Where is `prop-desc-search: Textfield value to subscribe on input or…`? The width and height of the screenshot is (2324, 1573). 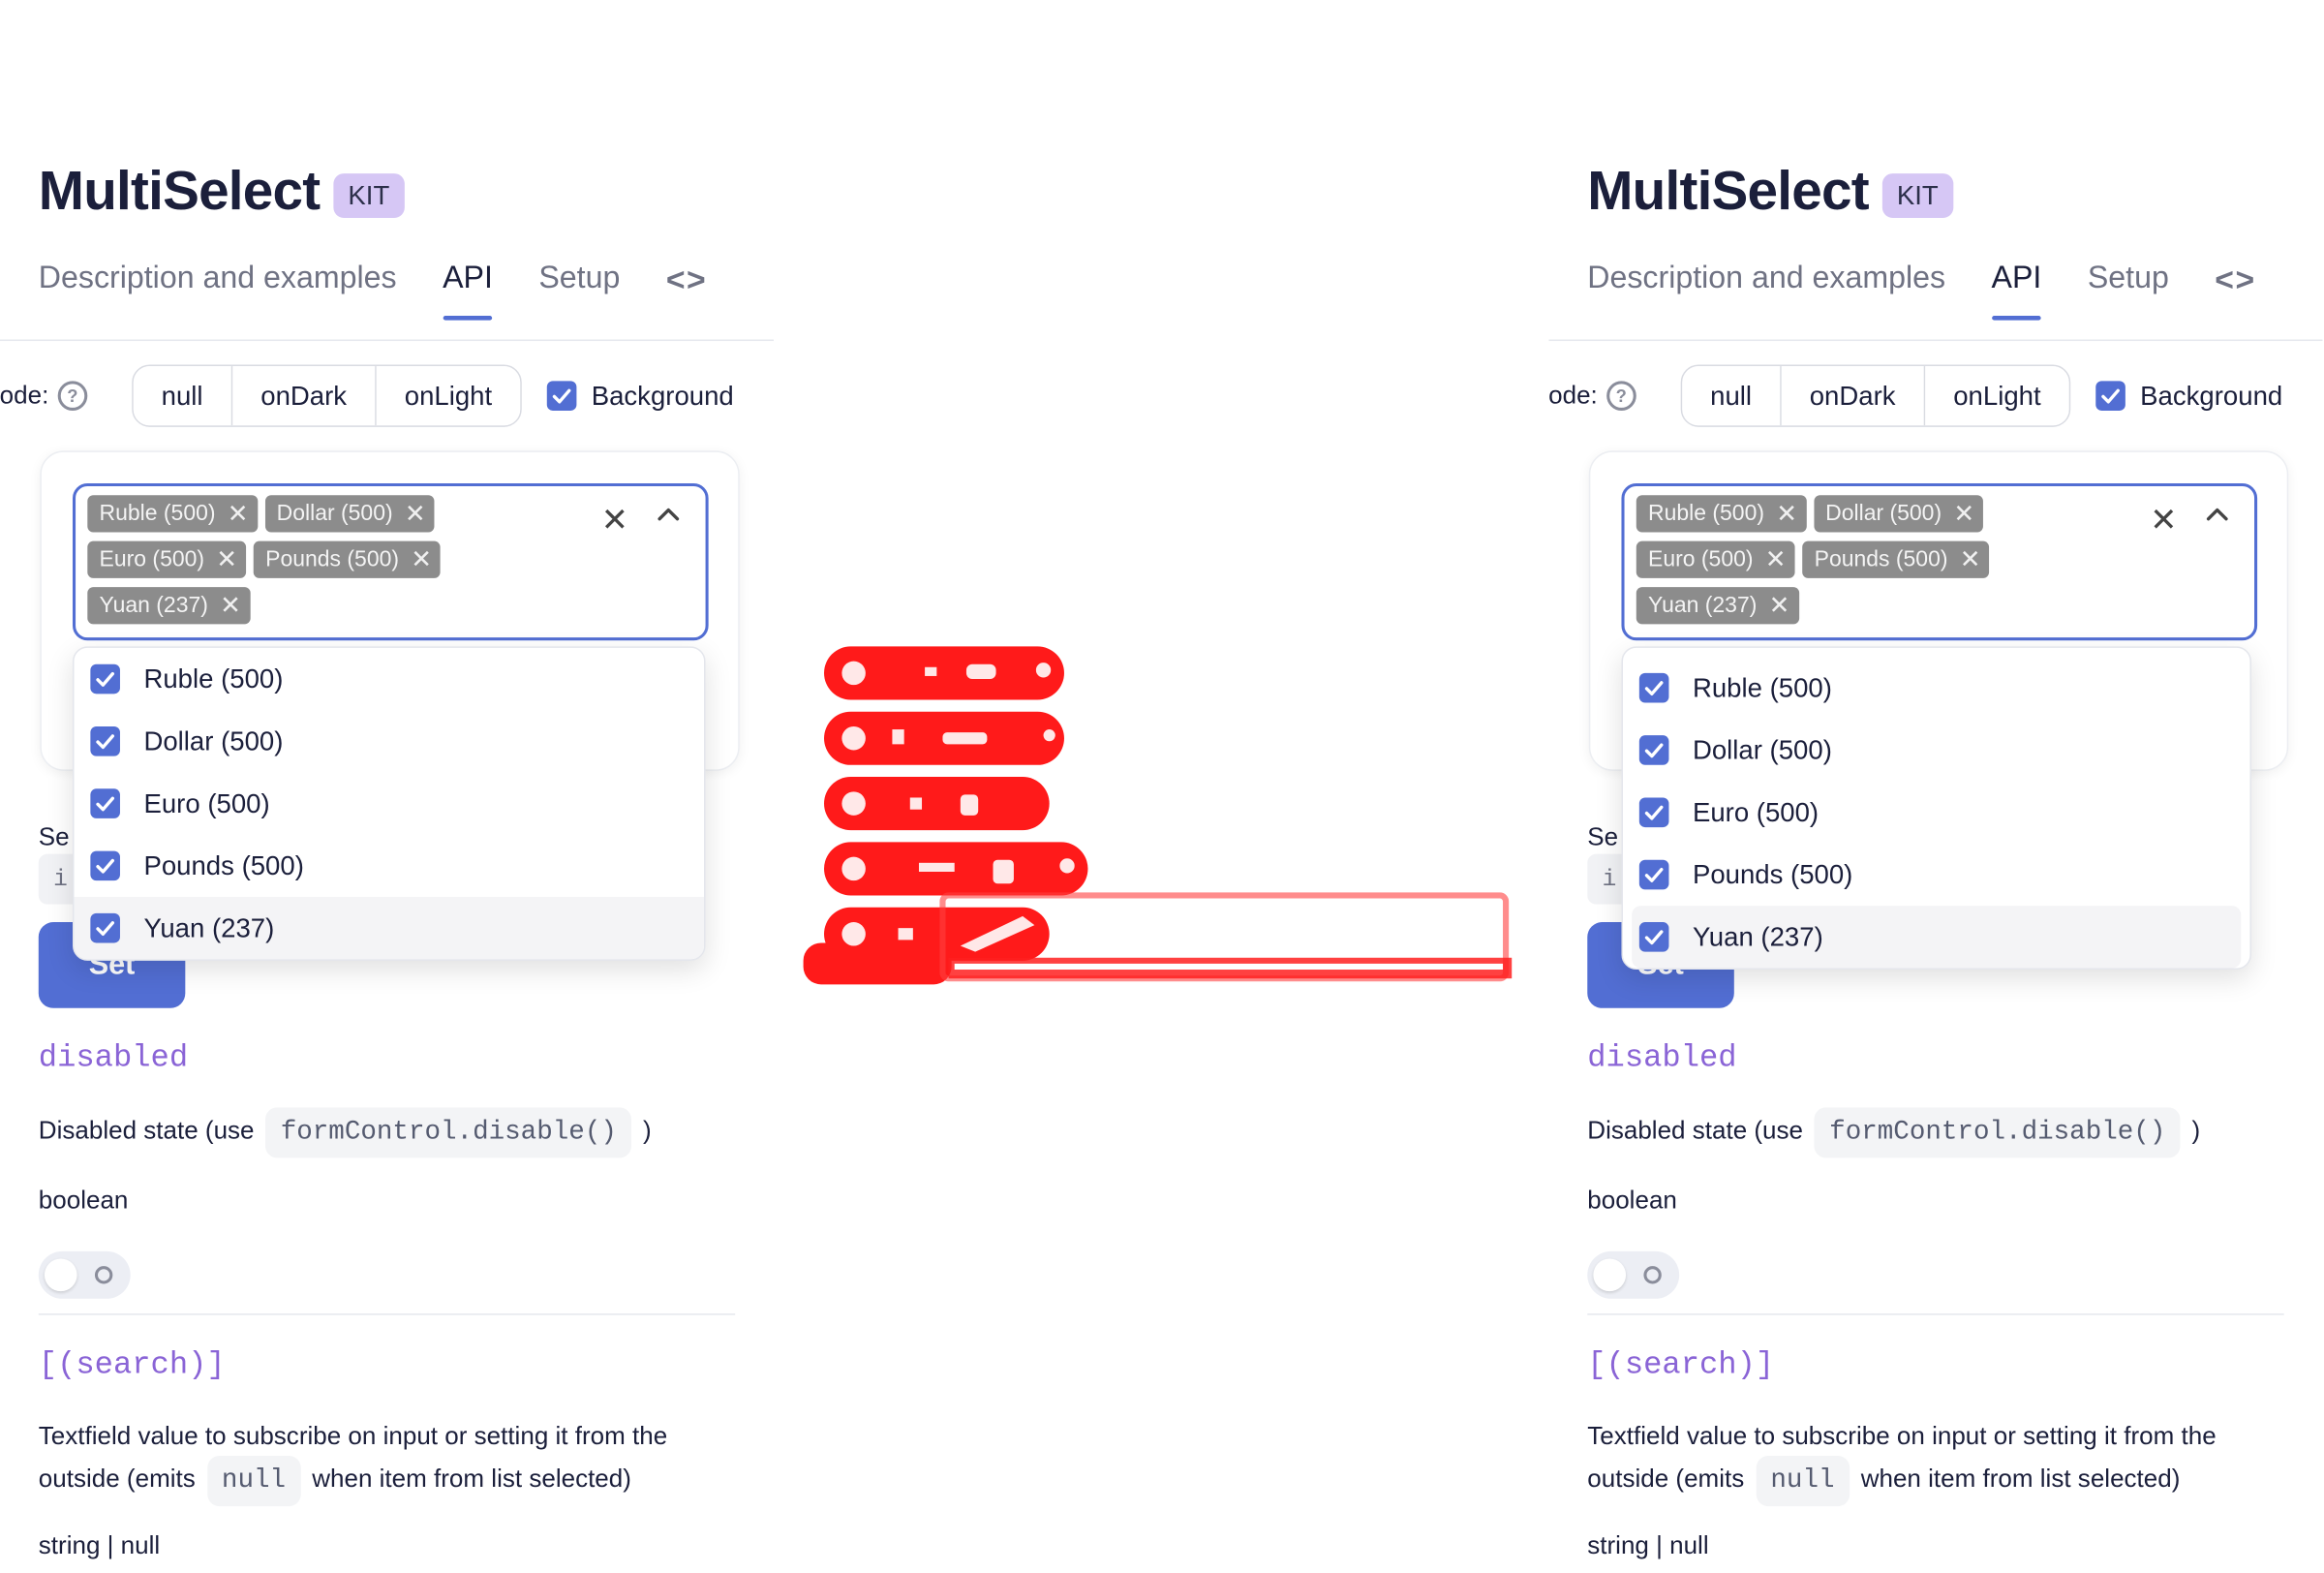 prop-desc-search: Textfield value to subscribe on input or… is located at coordinates (1902, 1462).